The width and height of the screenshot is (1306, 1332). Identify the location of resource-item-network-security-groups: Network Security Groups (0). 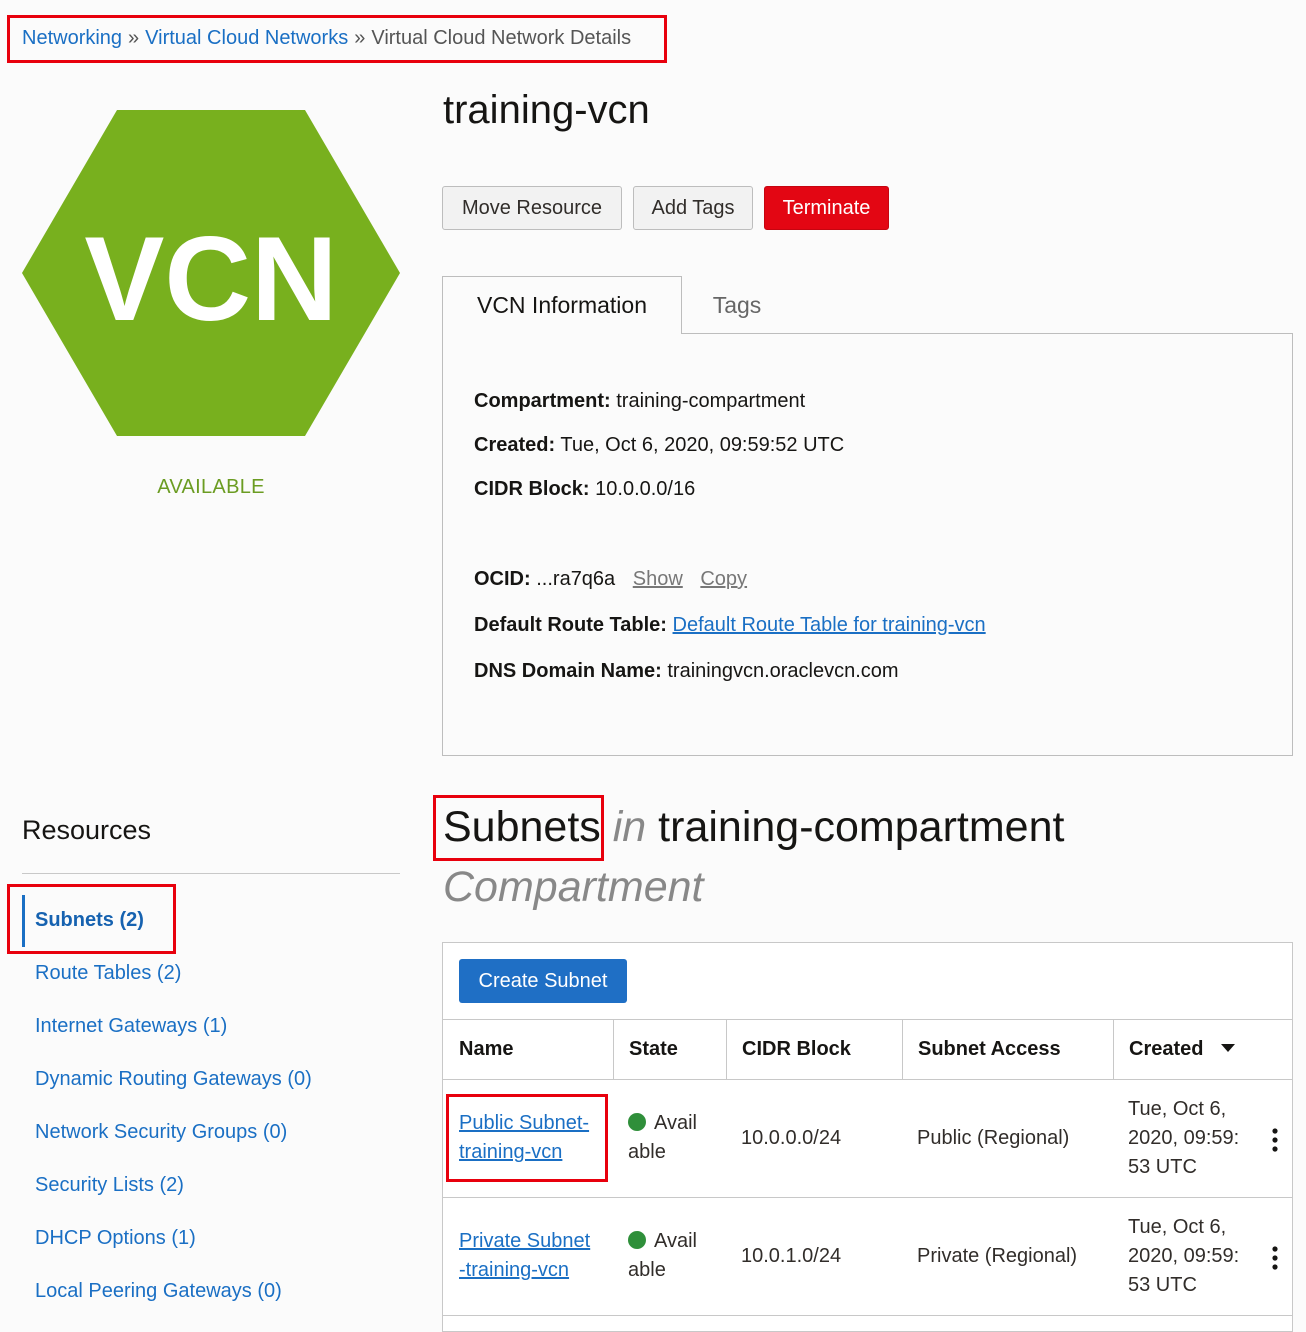
(161, 1132).